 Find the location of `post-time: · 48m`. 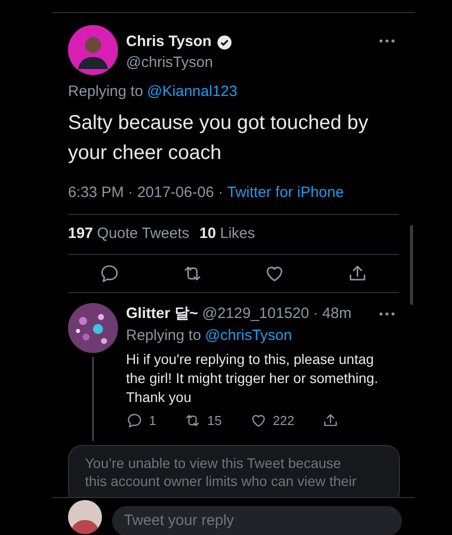

post-time: · 48m is located at coordinates (332, 314).